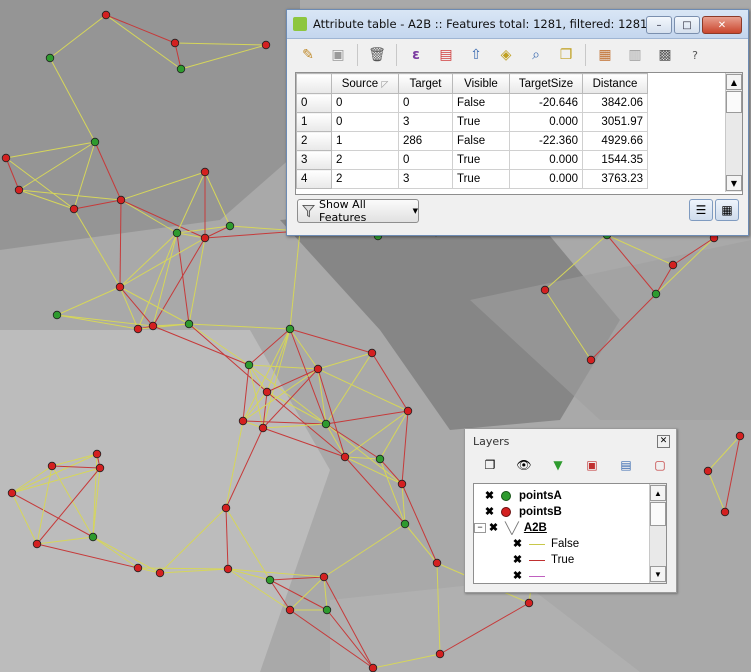 The width and height of the screenshot is (751, 672). I want to click on table-row: 2 1 286 False -22.360 4929.66, so click(472, 141).